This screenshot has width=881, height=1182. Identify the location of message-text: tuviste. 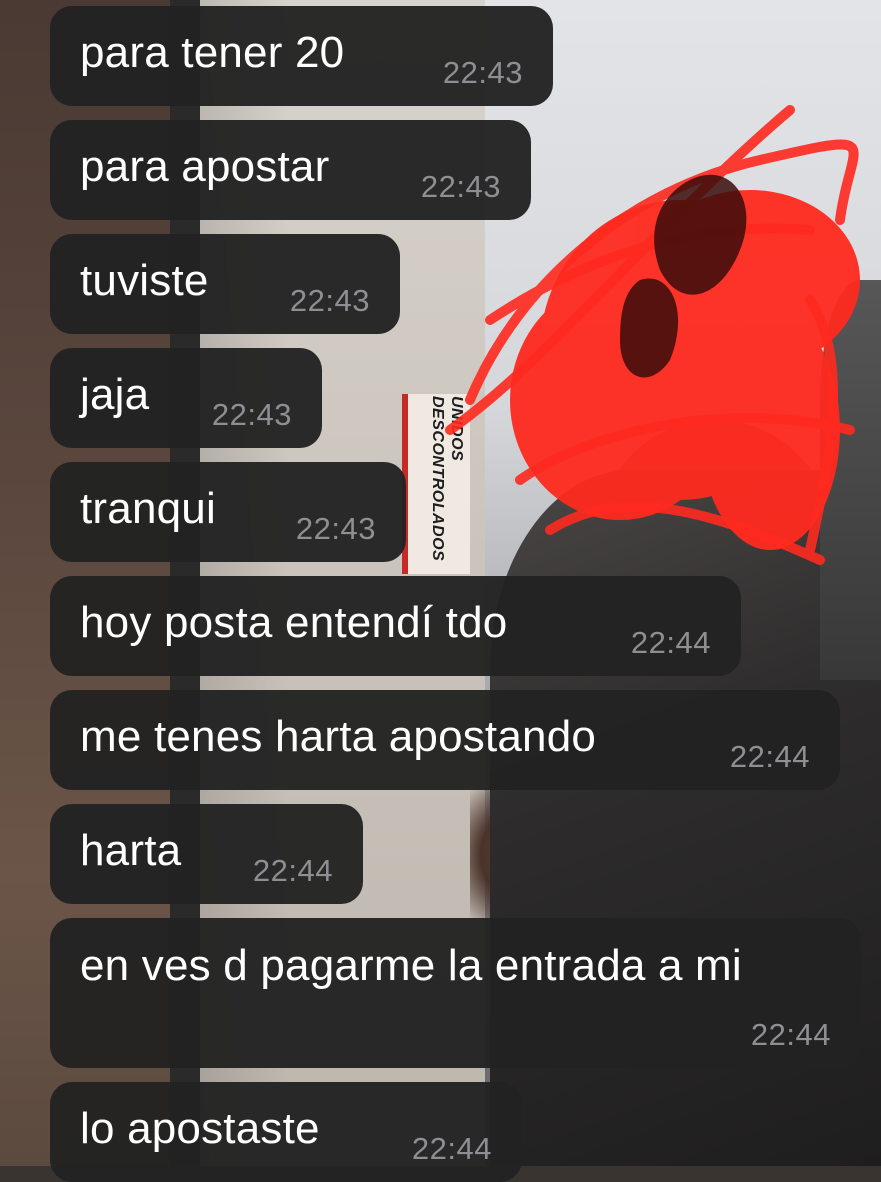
(144, 281).